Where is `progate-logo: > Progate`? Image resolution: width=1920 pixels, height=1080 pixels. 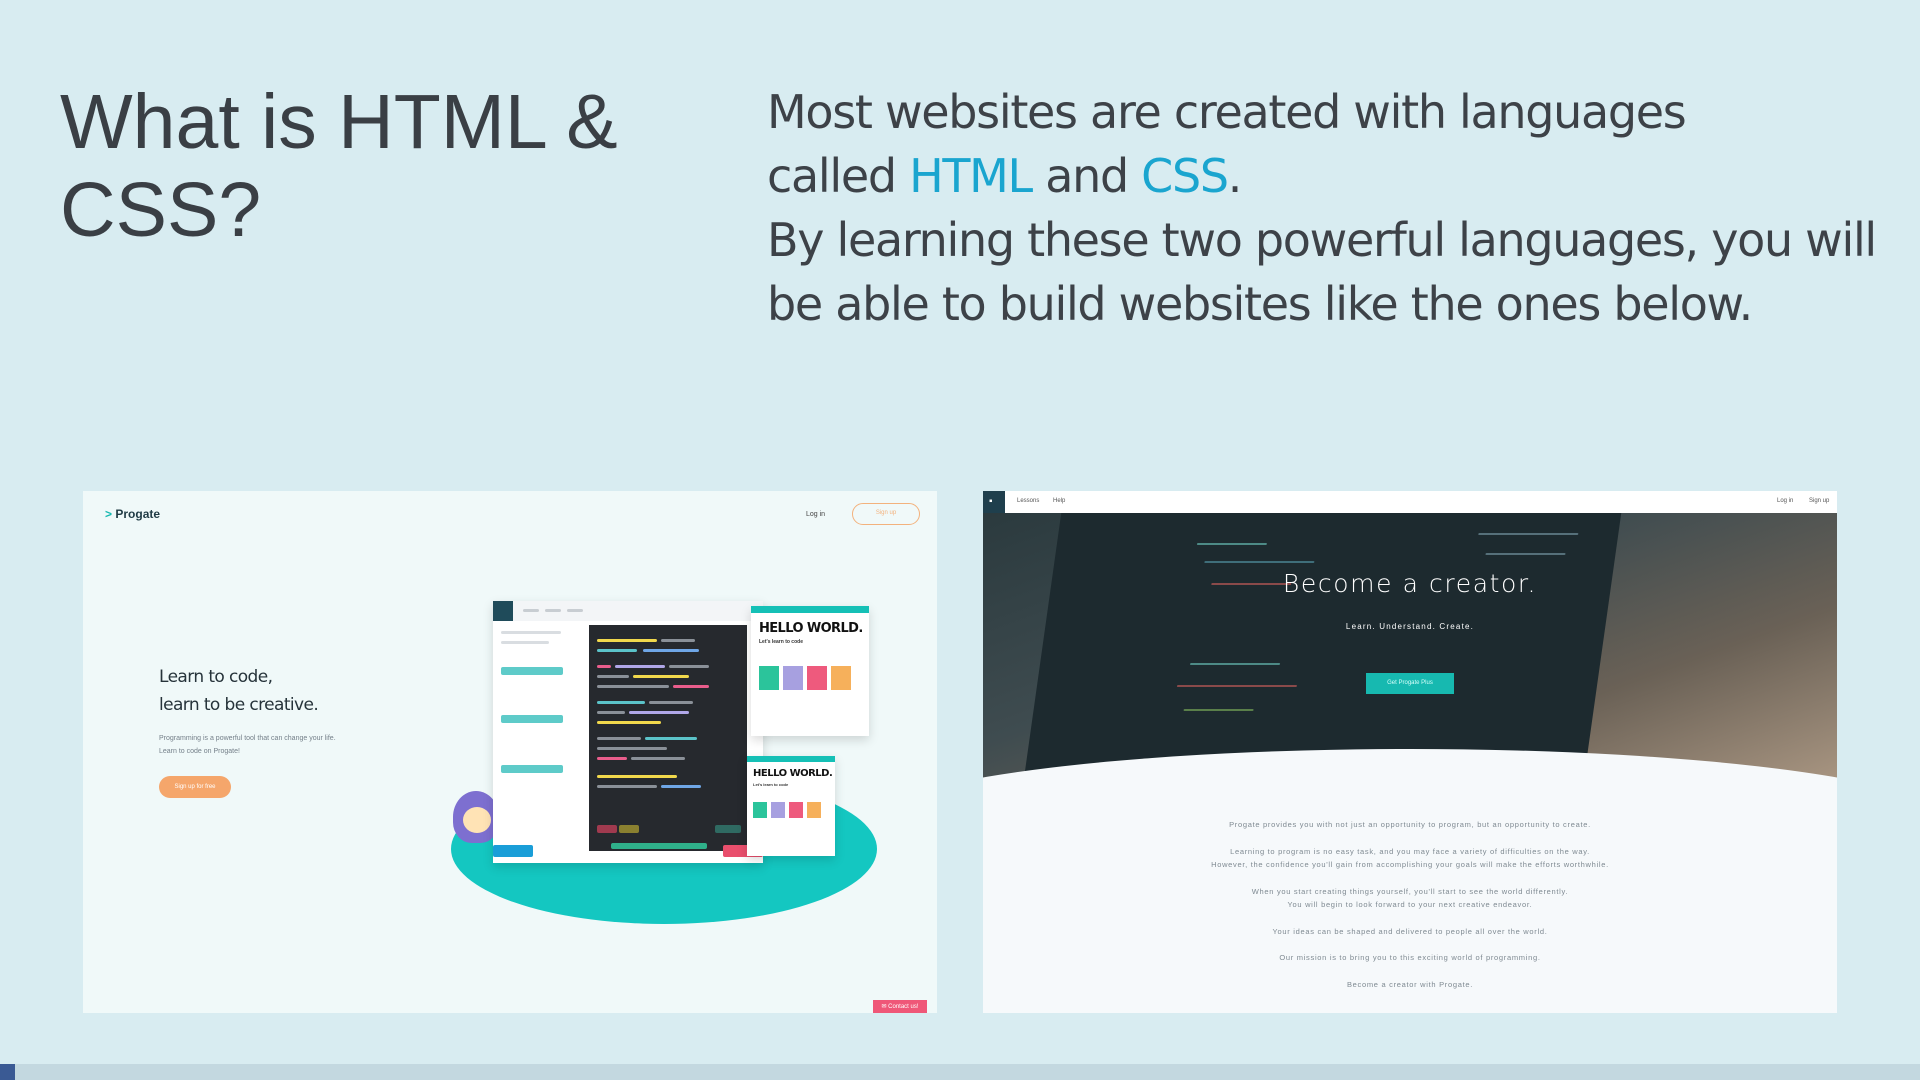 progate-logo: > Progate is located at coordinates (132, 514).